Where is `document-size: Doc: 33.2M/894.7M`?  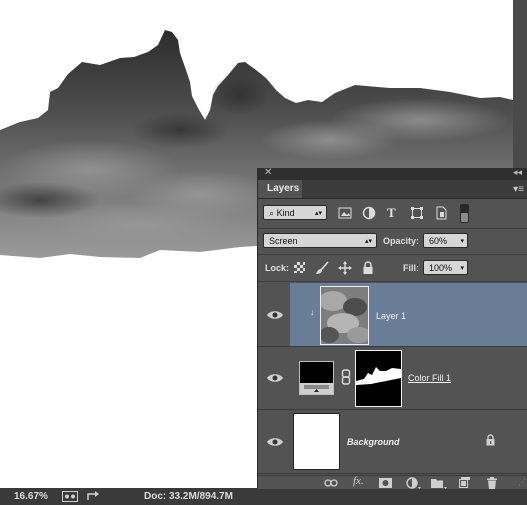 document-size: Doc: 33.2M/894.7M is located at coordinates (188, 496).